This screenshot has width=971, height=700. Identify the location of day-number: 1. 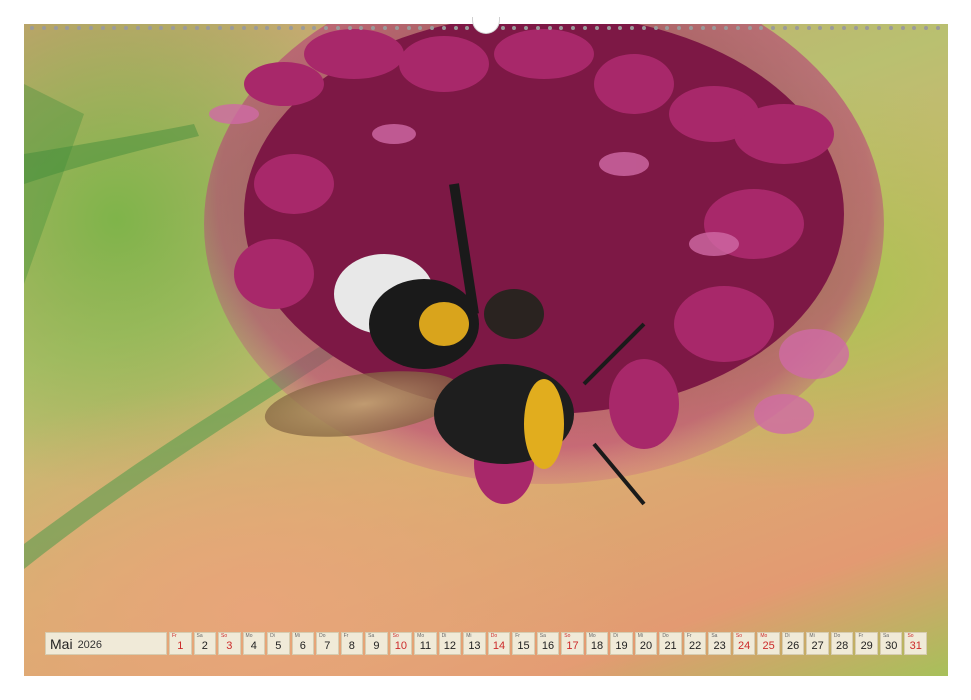
(180, 646).